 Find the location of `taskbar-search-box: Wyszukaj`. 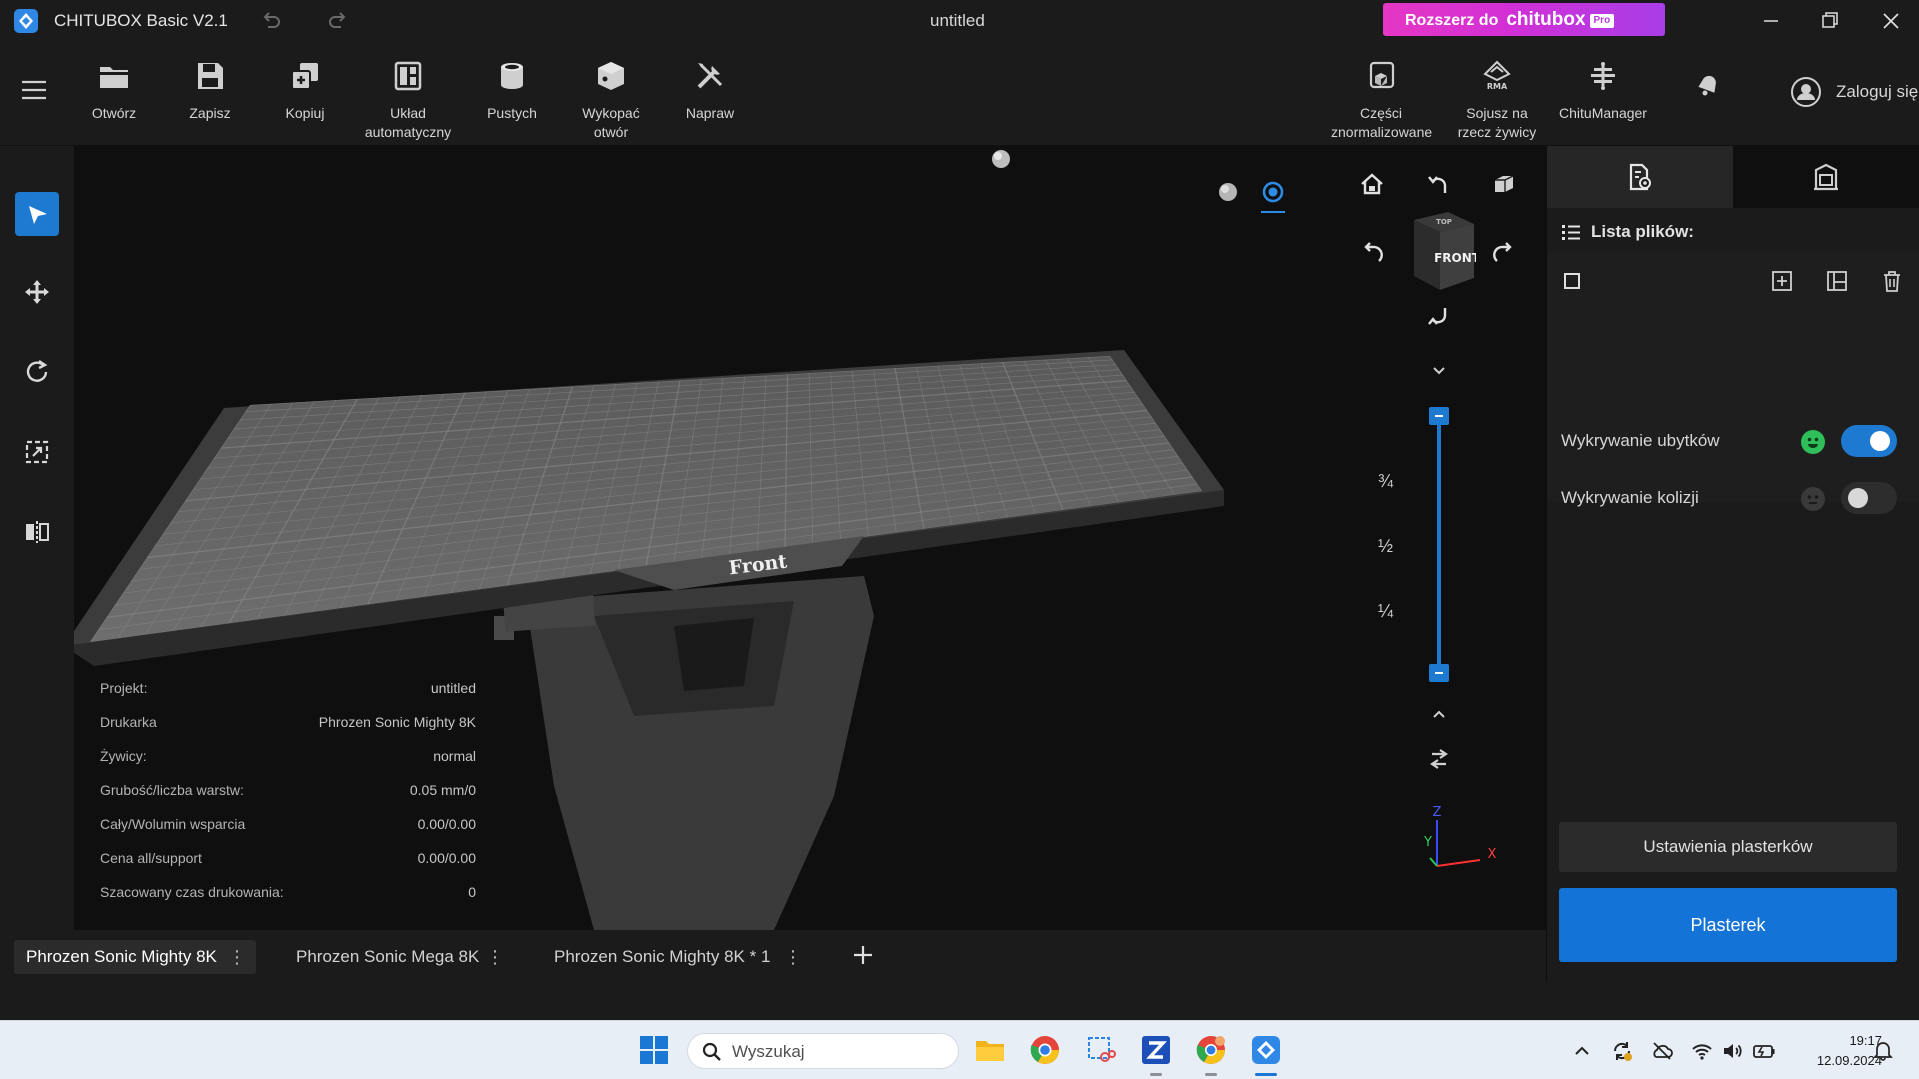

taskbar-search-box: Wyszukaj is located at coordinates (823, 1051).